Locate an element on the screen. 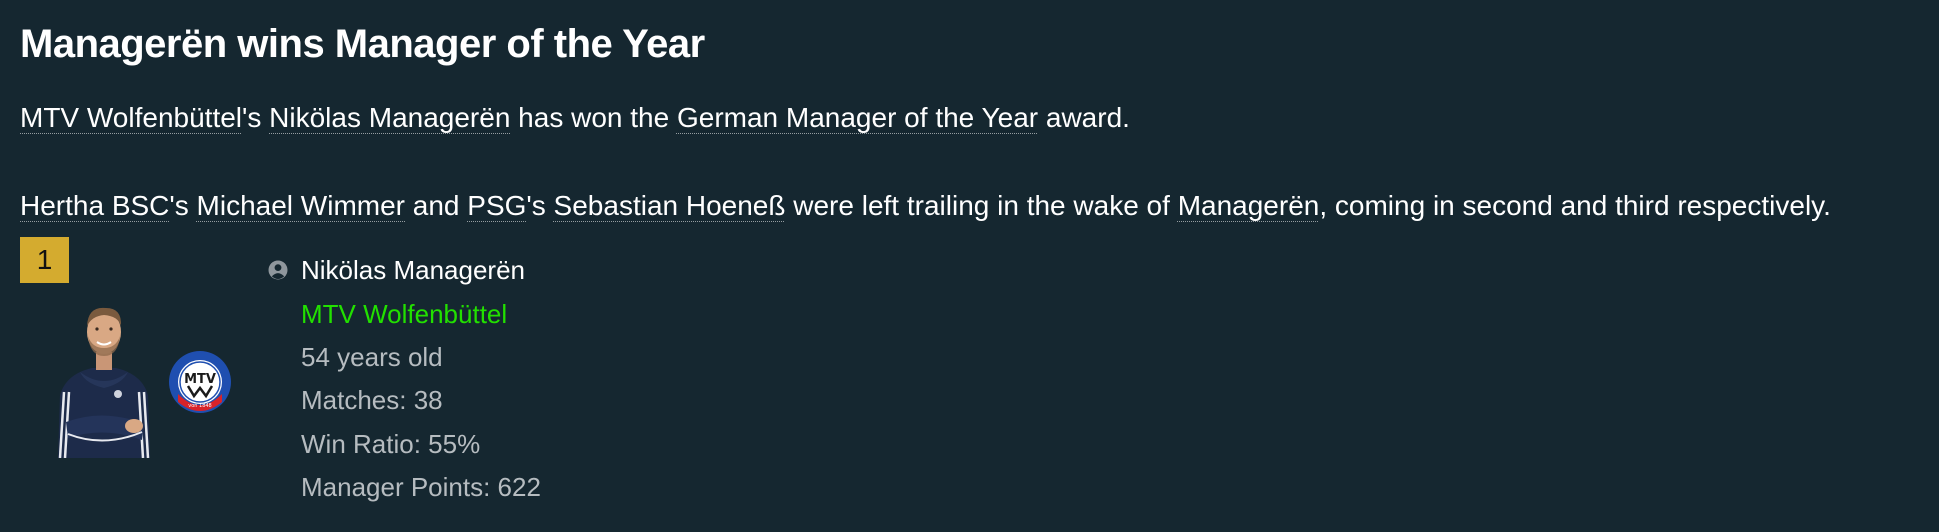 Image resolution: width=1939 pixels, height=532 pixels. paragraph-text: award. is located at coordinates (1084, 117).